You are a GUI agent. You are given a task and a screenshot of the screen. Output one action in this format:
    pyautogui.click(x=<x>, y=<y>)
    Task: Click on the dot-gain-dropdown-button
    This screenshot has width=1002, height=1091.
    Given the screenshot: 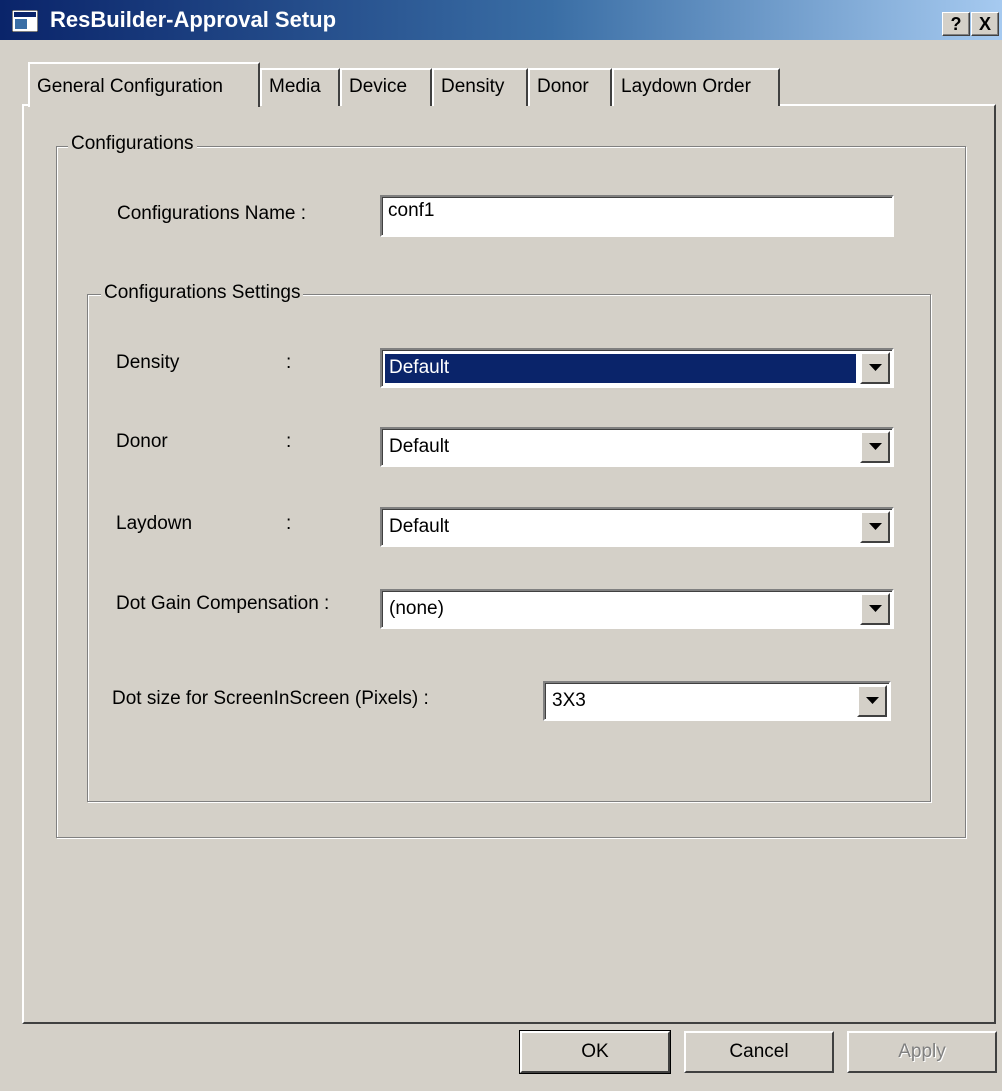 What is the action you would take?
    pyautogui.click(x=875, y=609)
    